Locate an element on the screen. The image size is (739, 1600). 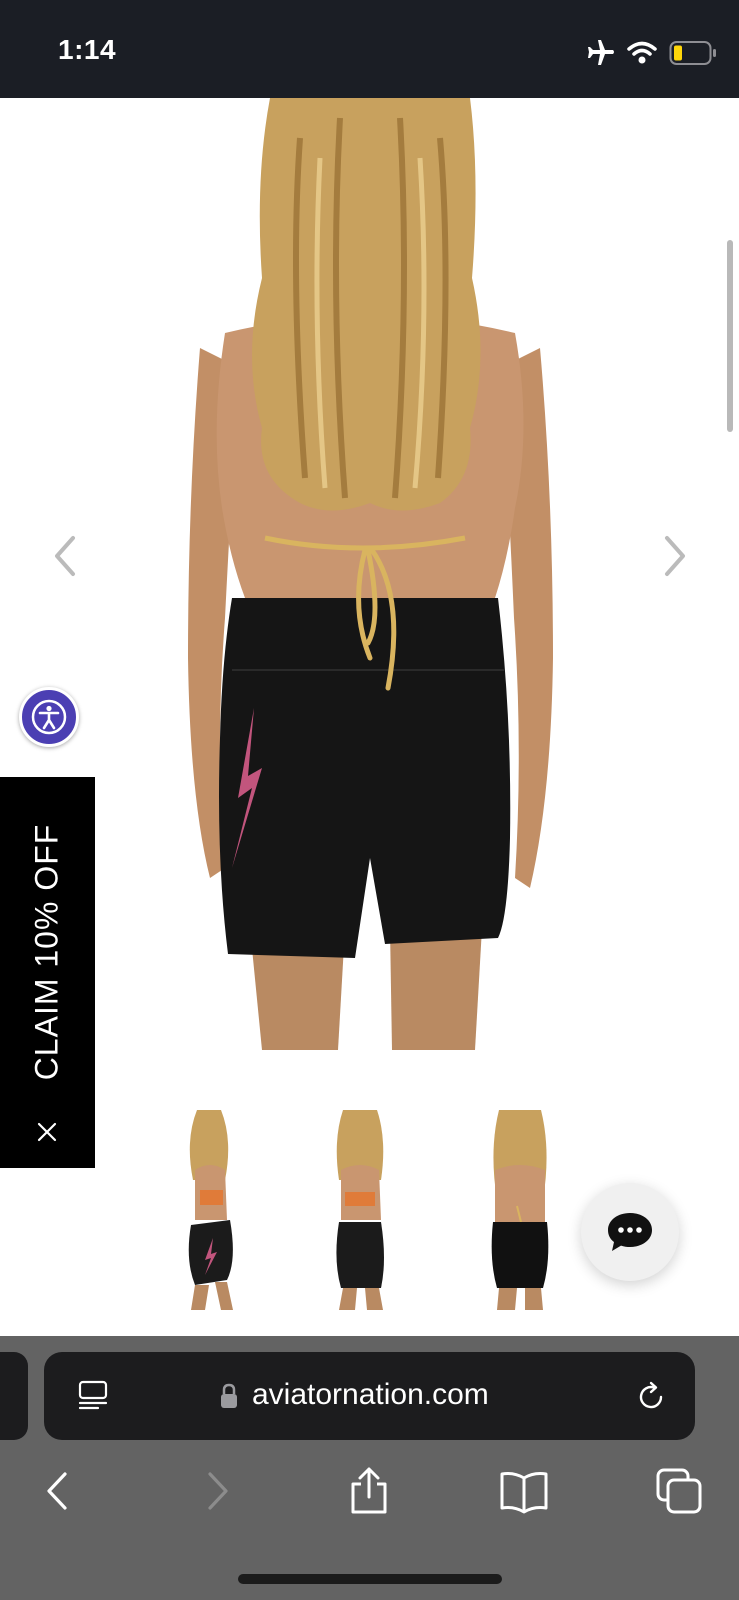
forward-icon is located at coordinates (217, 1491).